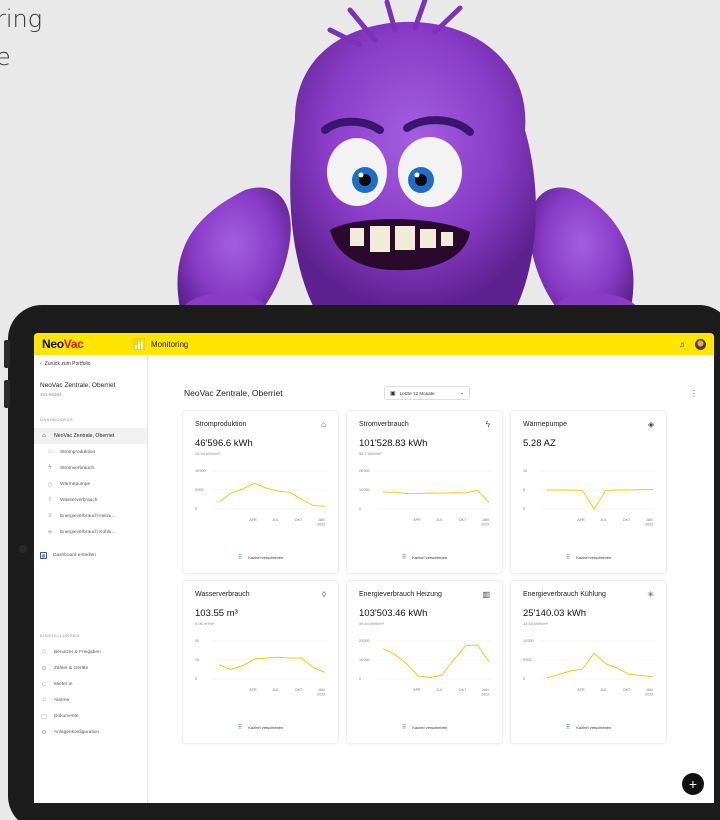  Describe the element at coordinates (44, 668) in the screenshot. I see `meter-icon: ⊖` at that location.